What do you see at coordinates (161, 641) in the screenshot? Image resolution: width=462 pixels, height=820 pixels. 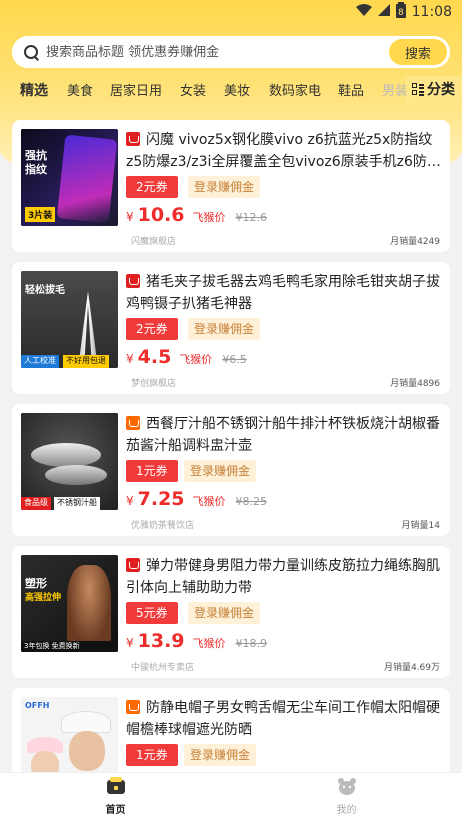 I see `price: 13.9` at bounding box center [161, 641].